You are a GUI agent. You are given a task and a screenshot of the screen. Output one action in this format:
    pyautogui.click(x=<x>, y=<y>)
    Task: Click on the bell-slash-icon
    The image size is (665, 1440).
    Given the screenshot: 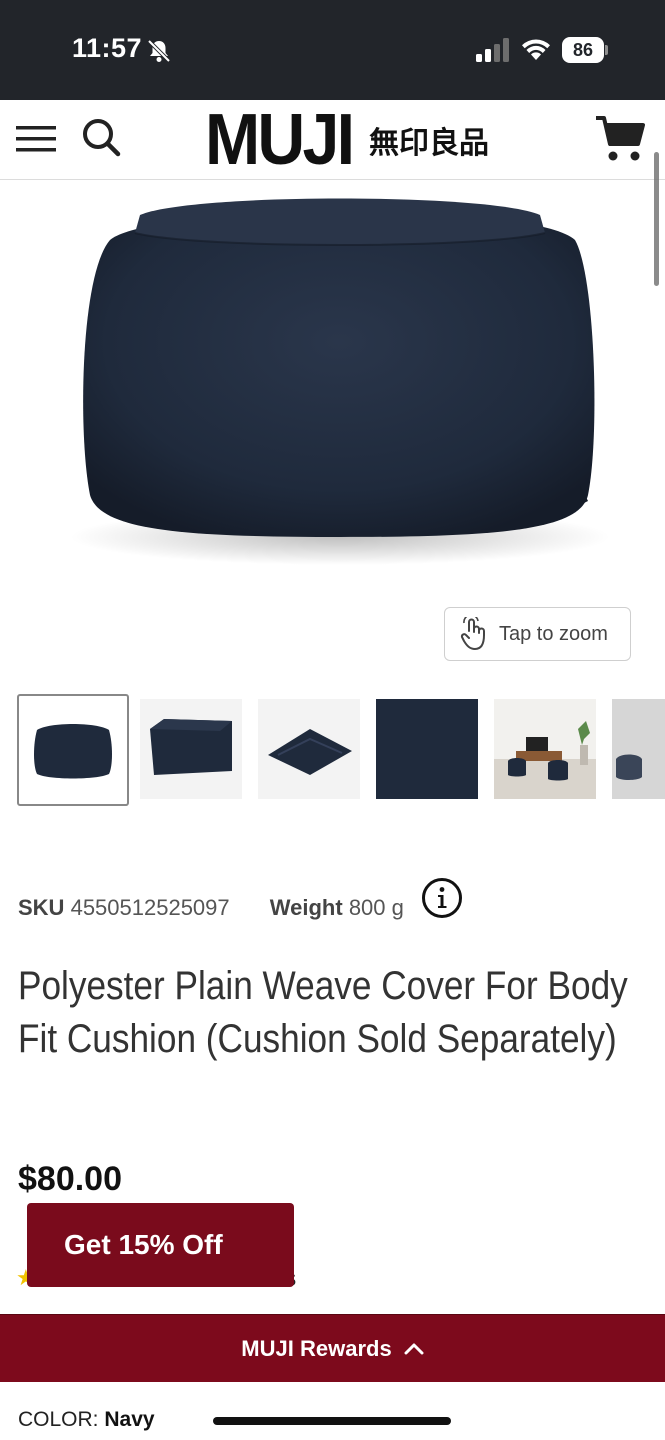 What is the action you would take?
    pyautogui.click(x=159, y=51)
    